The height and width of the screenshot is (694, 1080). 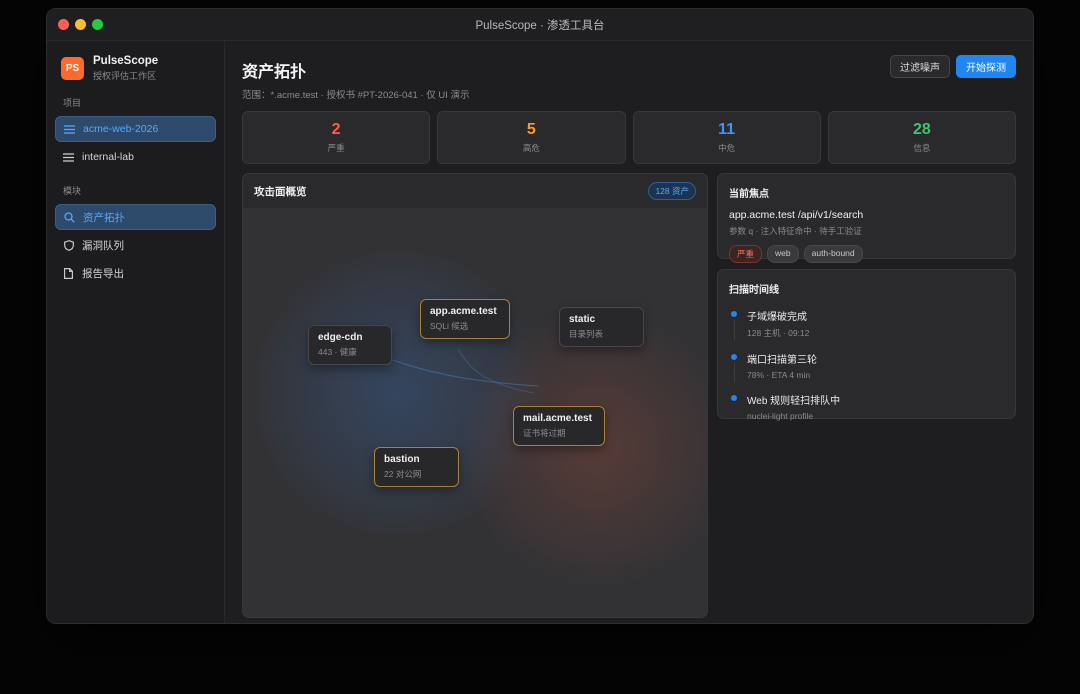 I want to click on stat-critical: 2 严重, so click(x=336, y=137).